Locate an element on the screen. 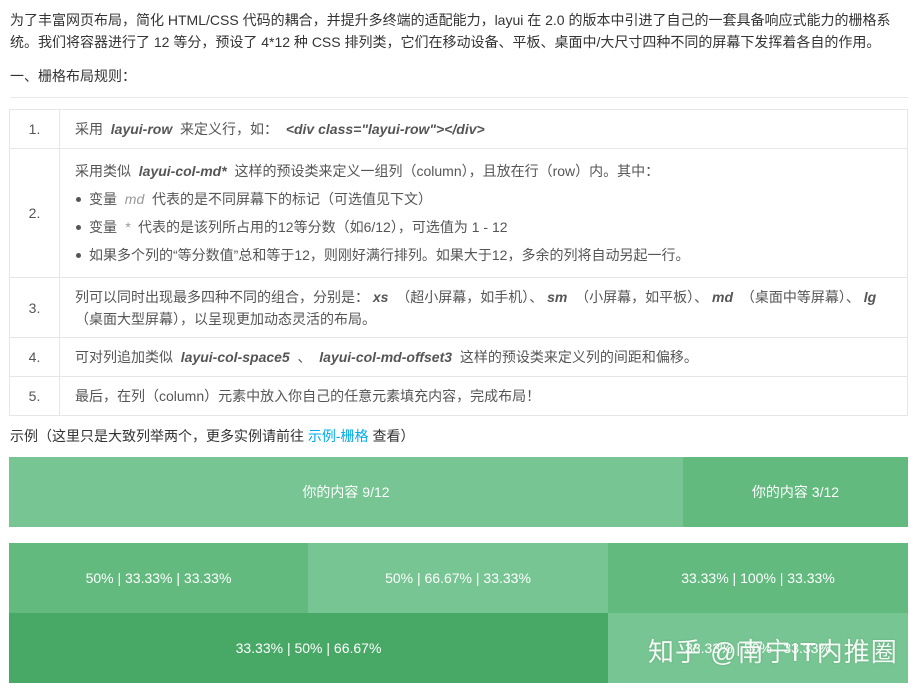 This screenshot has width=917, height=688. list-item: 变量 * 代表的是该列所占用的12等分数（如6/12），可选值为 1 - 12 is located at coordinates (483, 227).